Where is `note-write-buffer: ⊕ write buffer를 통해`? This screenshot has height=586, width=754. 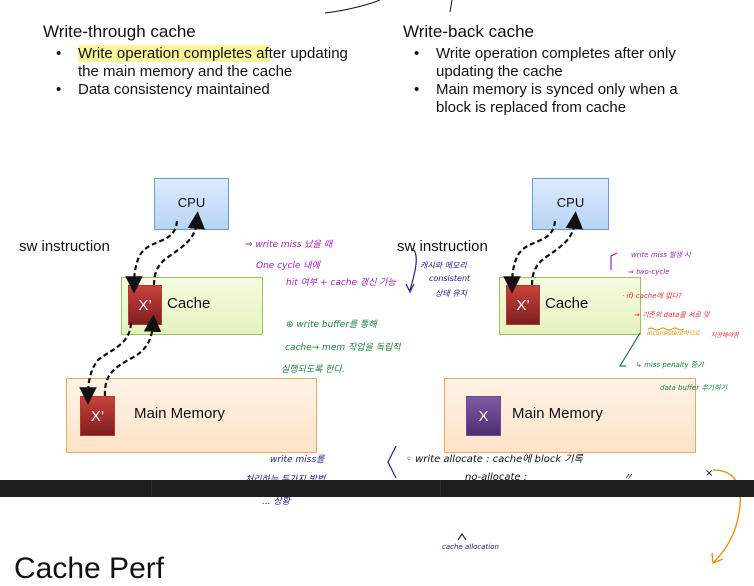
note-write-buffer: ⊕ write buffer를 통해 is located at coordinates (331, 325).